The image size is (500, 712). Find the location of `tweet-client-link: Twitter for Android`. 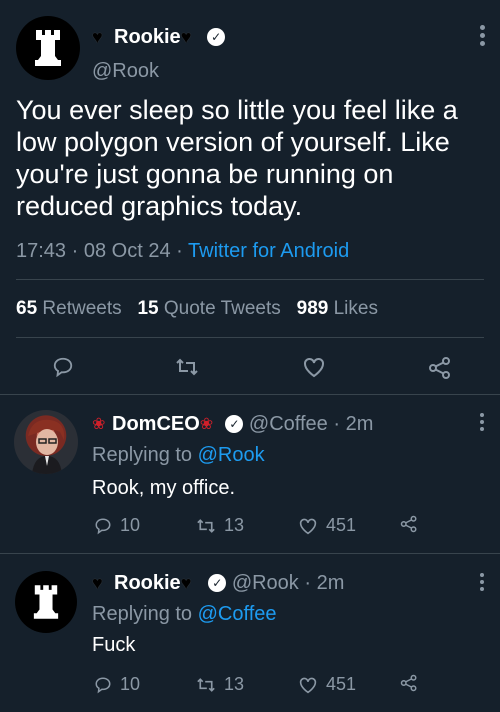

tweet-client-link: Twitter for Android is located at coordinates (268, 251).